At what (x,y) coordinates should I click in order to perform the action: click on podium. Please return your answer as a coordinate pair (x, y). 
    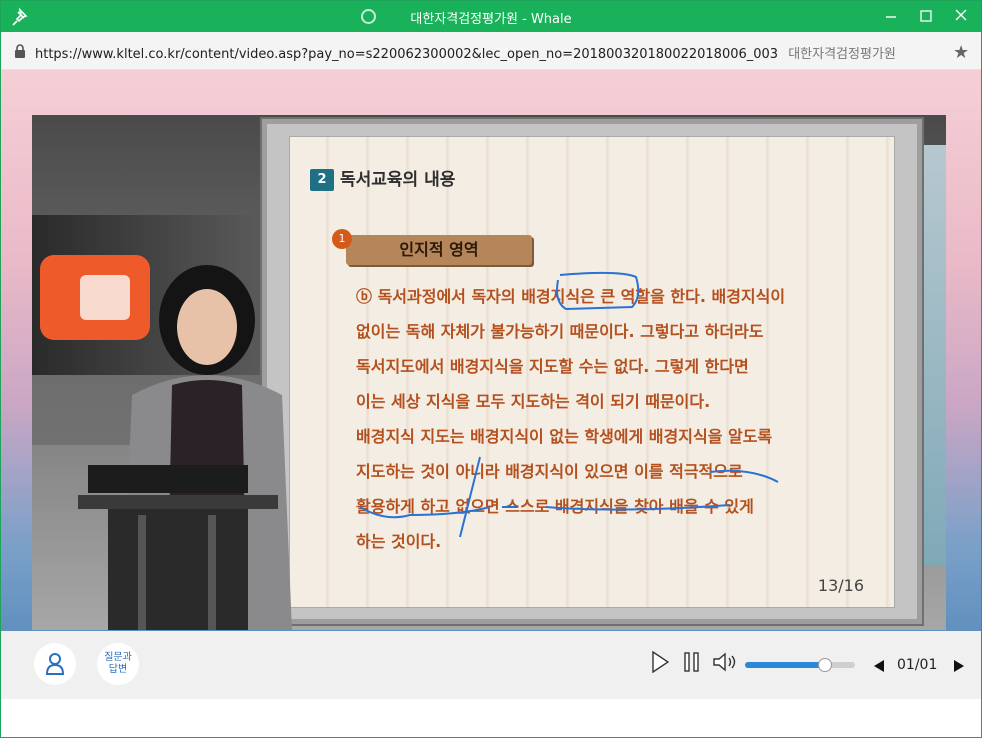
    Looking at the image, I should click on (178, 547).